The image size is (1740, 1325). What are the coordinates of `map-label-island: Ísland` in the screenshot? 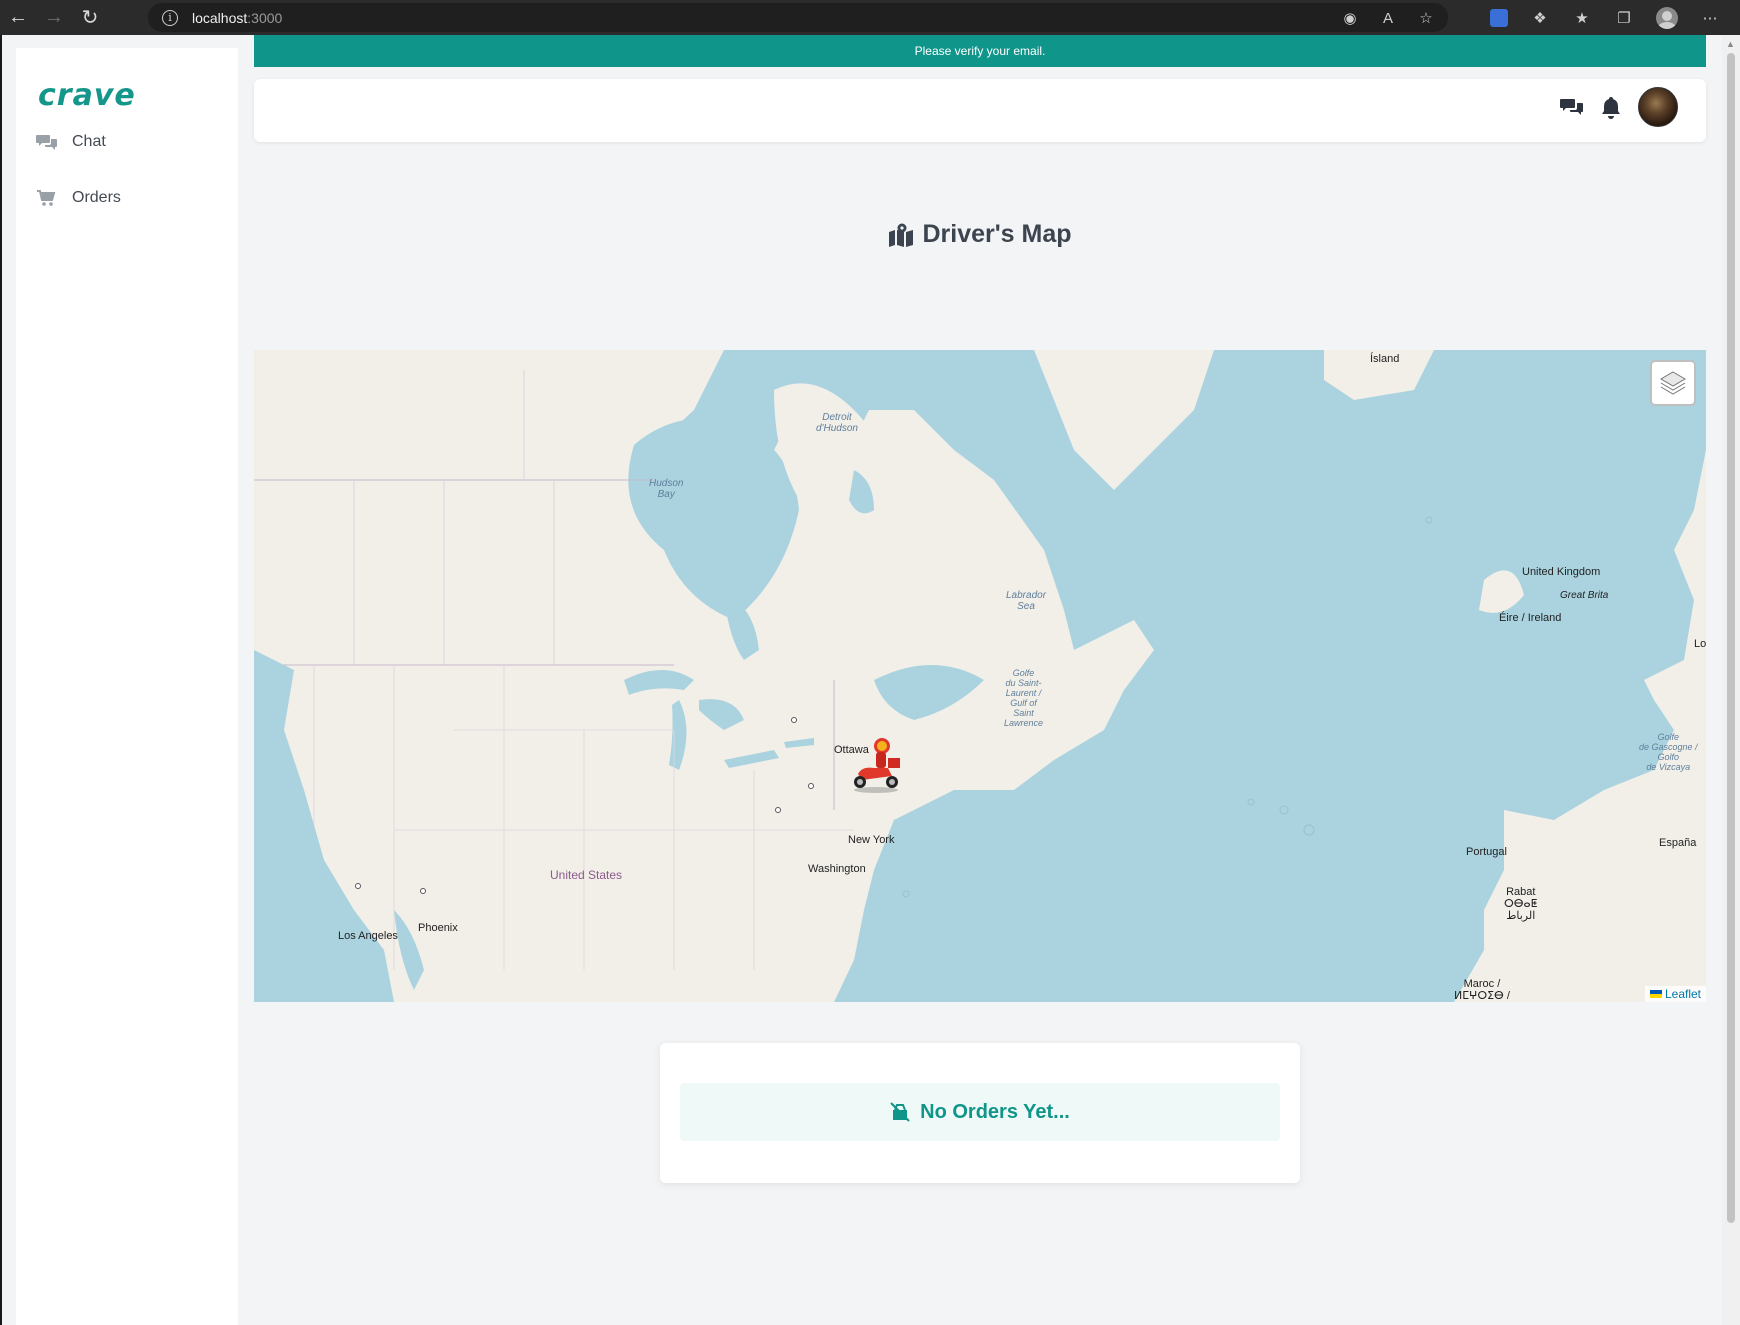 It's located at (1385, 359).